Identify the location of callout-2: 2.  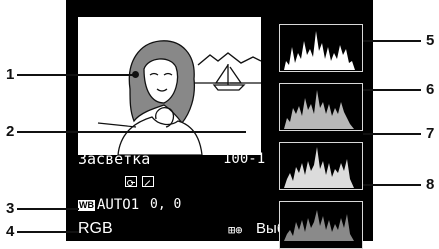
(10, 131).